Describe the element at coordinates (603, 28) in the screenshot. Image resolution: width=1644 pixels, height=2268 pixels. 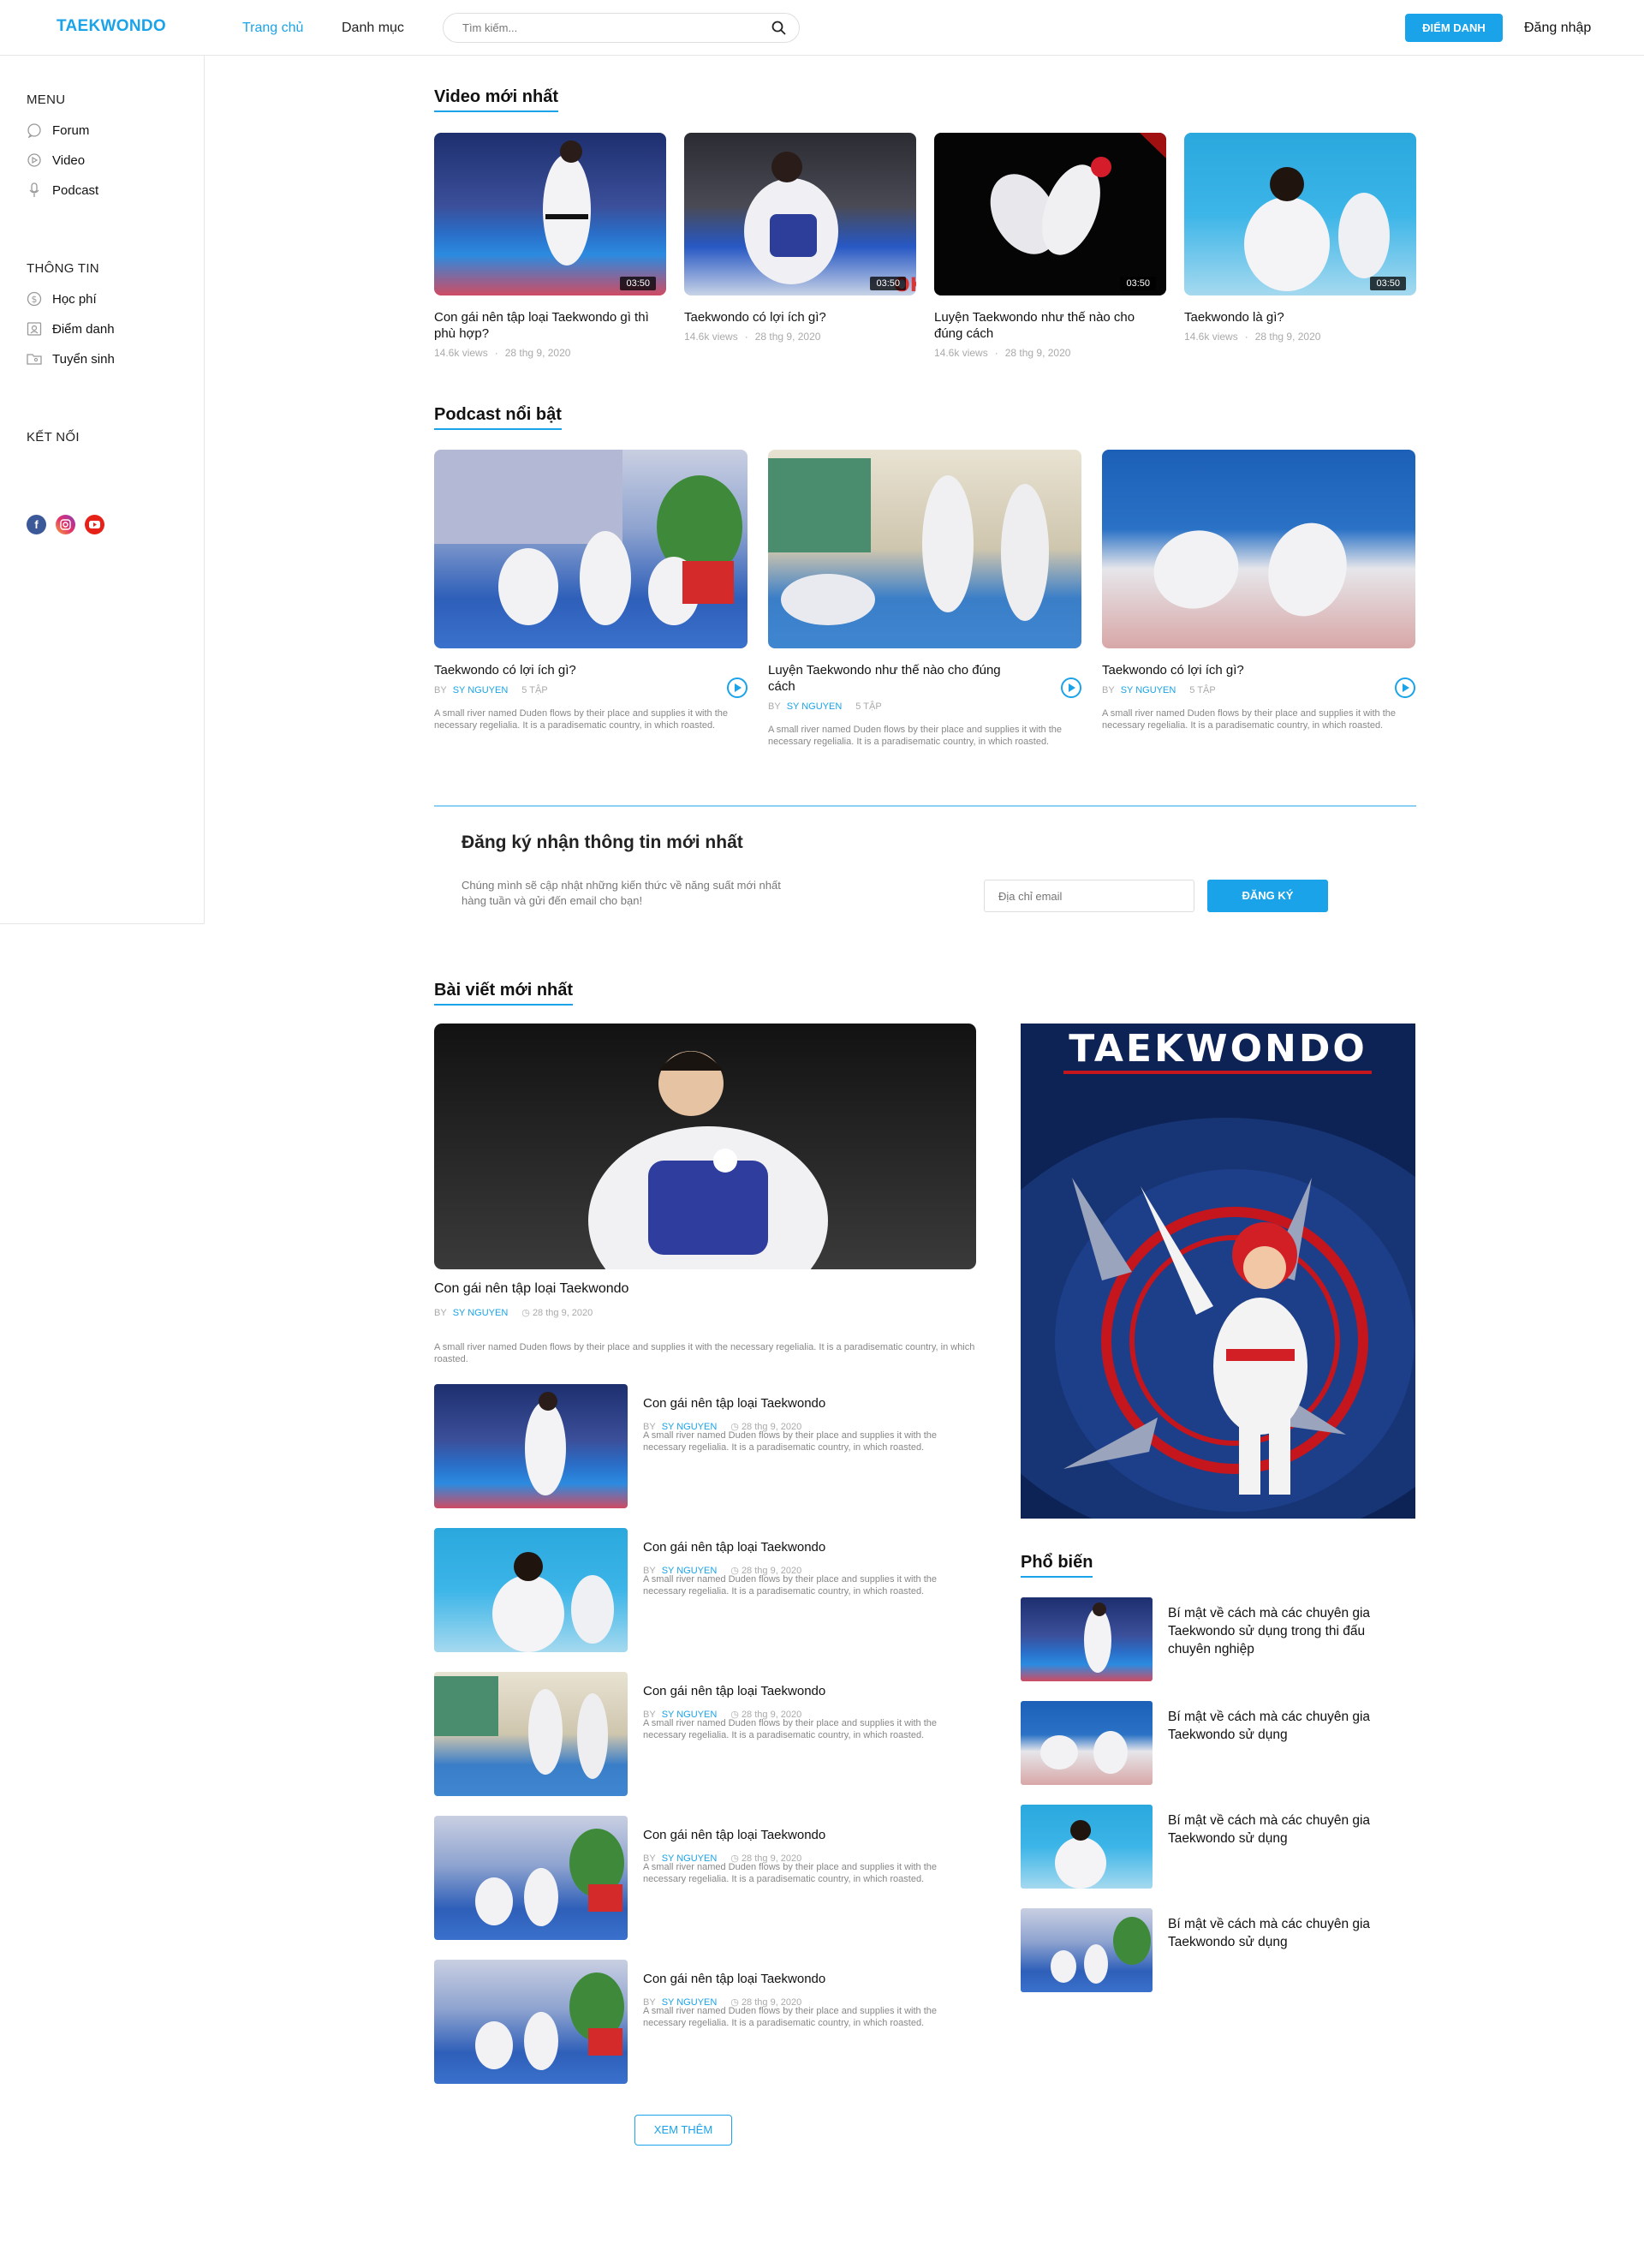
I see `search-input` at that location.